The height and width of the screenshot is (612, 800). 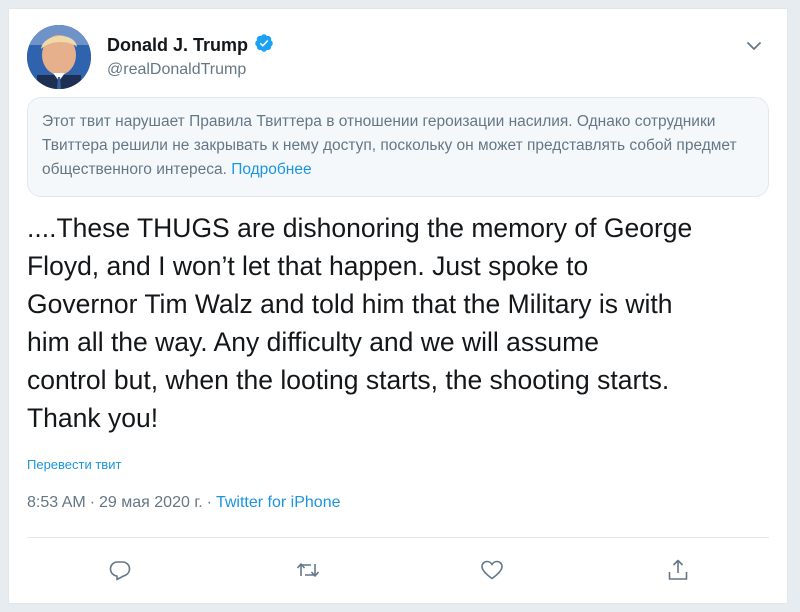 I want to click on display-name-row: Donald J. Trump, so click(x=190, y=45).